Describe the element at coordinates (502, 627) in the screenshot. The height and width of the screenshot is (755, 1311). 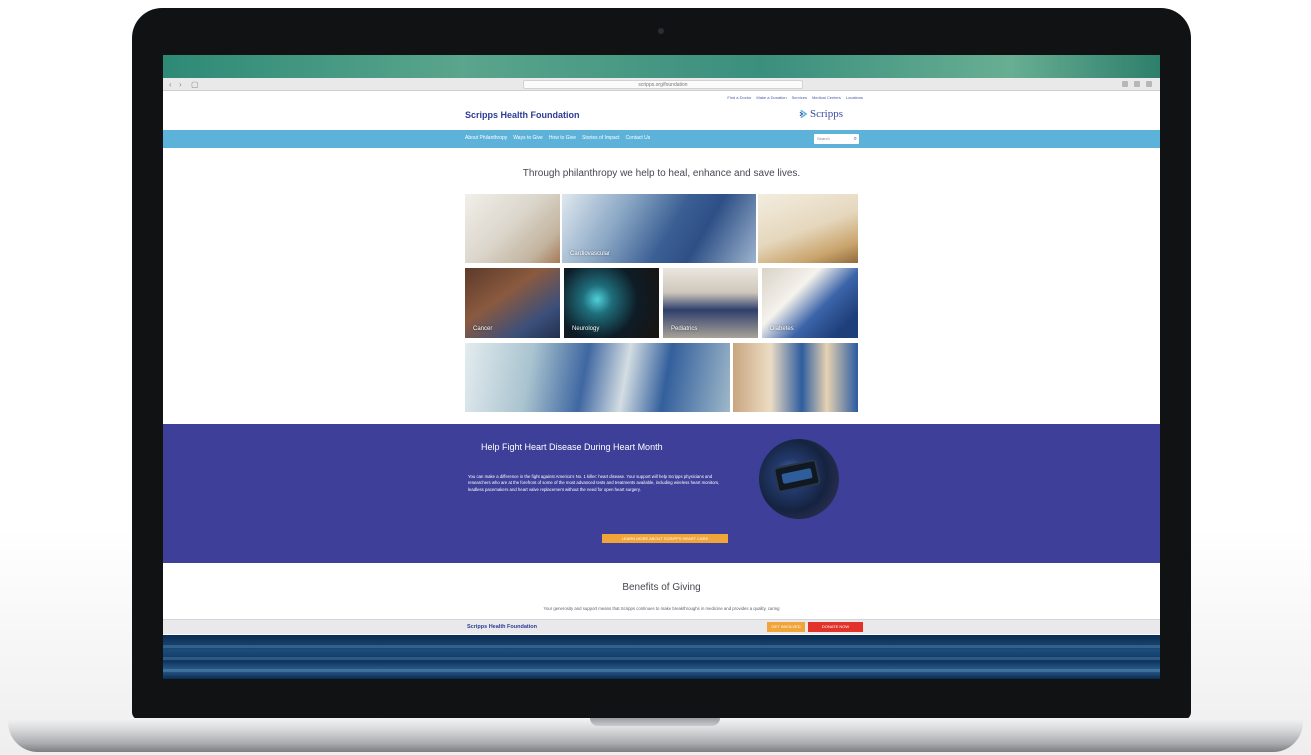
I see `footer-brand: Scripps Health Foundation` at that location.